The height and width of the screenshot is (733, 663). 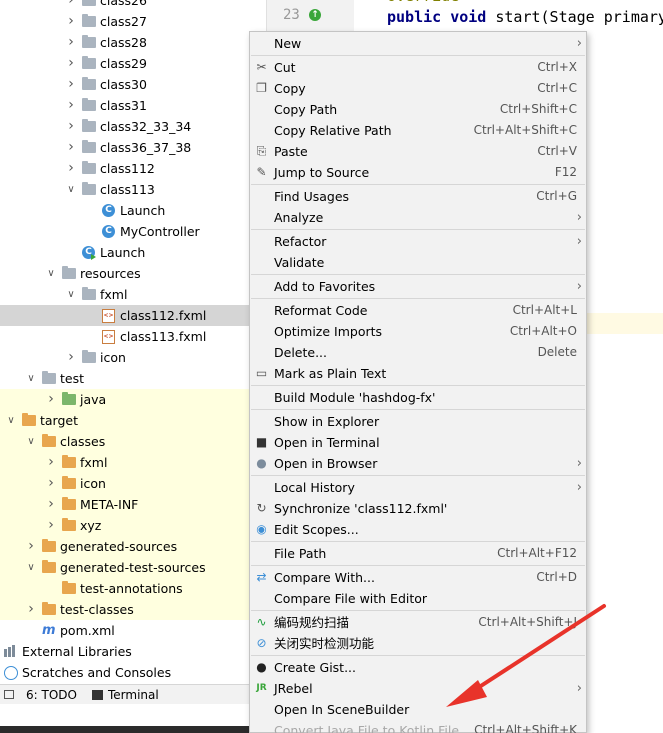 What do you see at coordinates (418, 109) in the screenshot?
I see `menu-item-copy-path: Copy Path Ctrl+Shift+C` at bounding box center [418, 109].